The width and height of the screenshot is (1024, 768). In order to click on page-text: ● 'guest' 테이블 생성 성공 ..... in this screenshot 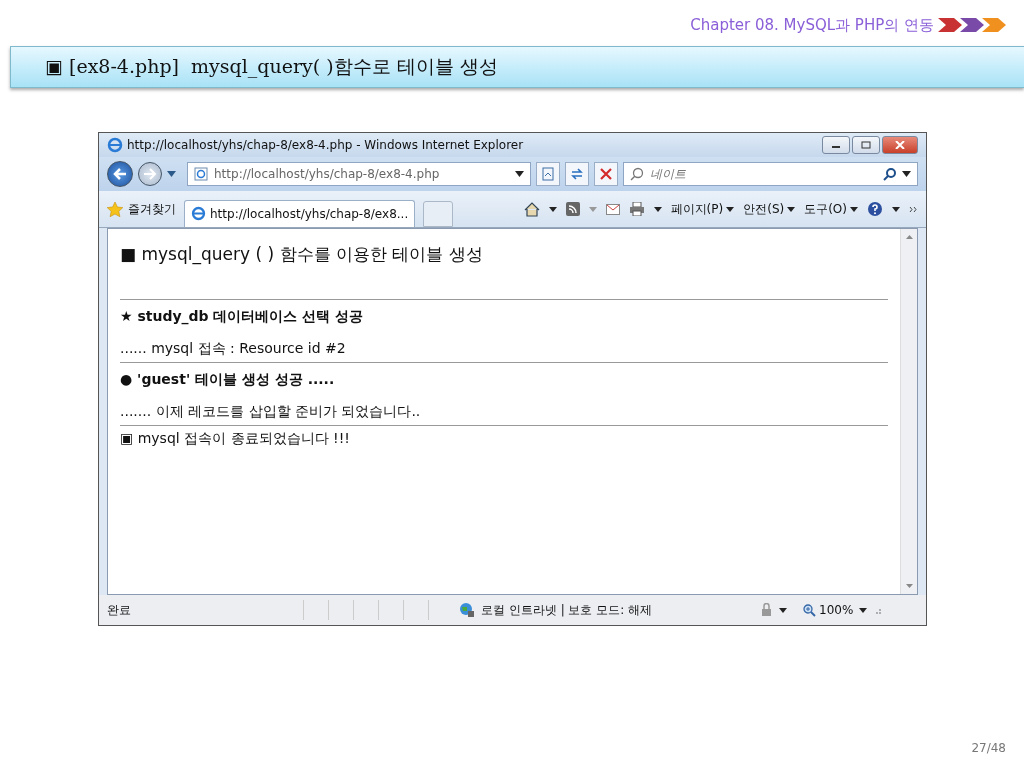, I will do `click(228, 379)`.